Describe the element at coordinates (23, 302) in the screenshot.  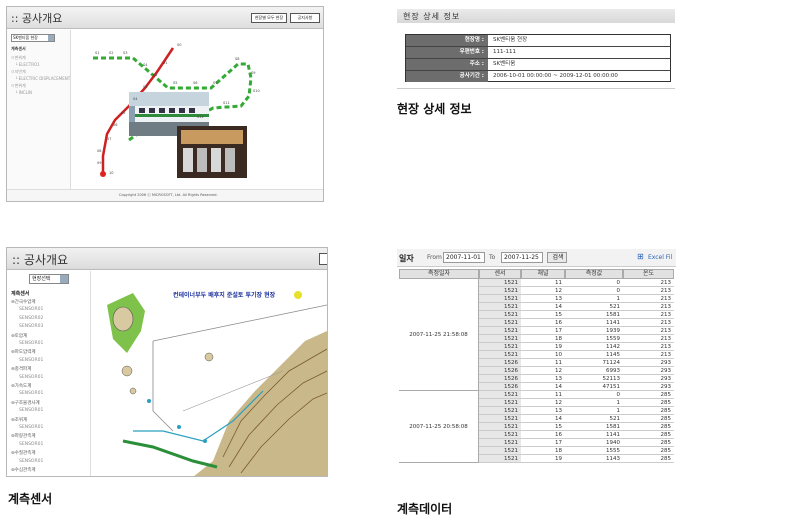
I see `tree-group: ⊖간극수압계` at that location.